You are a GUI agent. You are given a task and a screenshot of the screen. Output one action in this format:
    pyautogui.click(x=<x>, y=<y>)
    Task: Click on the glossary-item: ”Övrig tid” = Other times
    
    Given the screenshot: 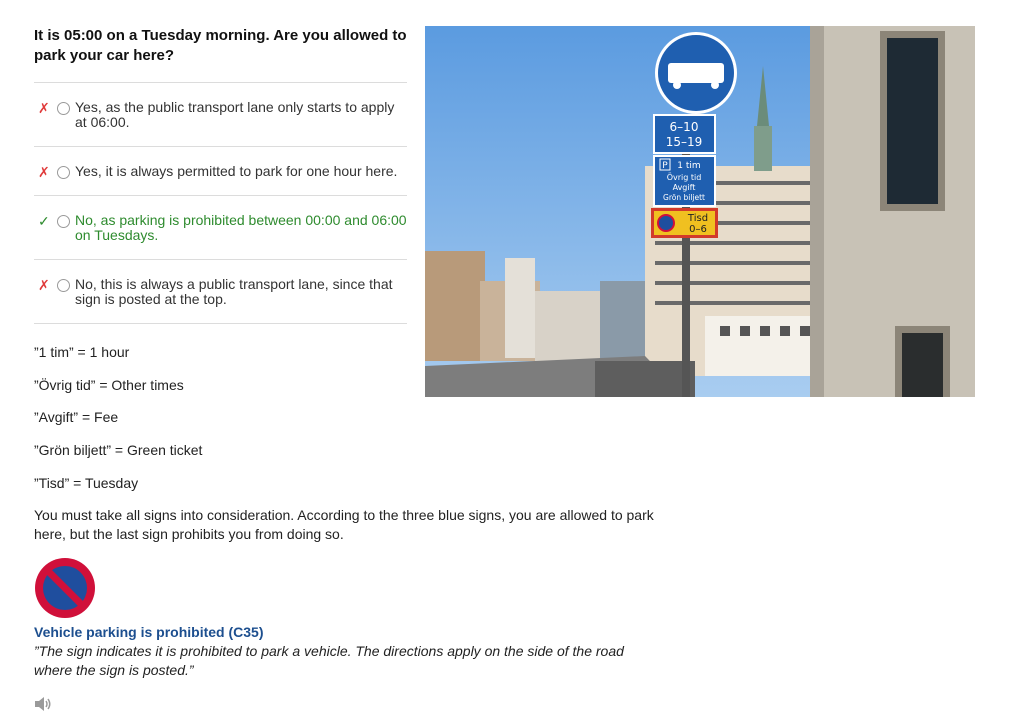 What is the action you would take?
    pyautogui.click(x=109, y=385)
    